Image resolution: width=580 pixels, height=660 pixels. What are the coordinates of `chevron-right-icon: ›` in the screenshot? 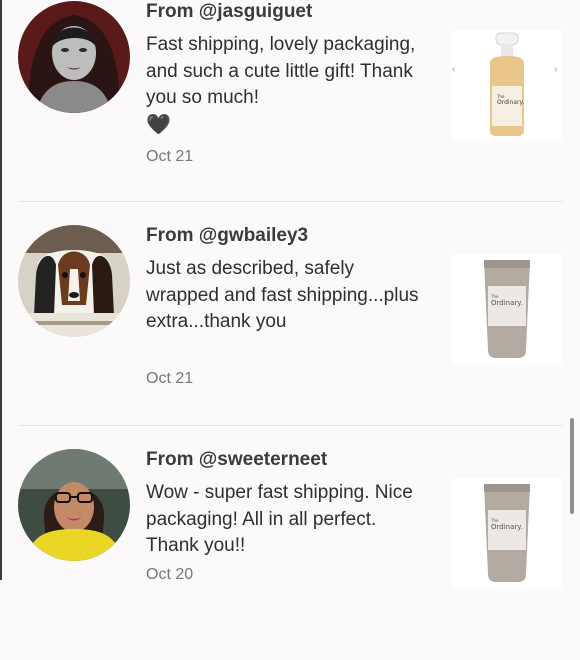 It's located at (555, 69).